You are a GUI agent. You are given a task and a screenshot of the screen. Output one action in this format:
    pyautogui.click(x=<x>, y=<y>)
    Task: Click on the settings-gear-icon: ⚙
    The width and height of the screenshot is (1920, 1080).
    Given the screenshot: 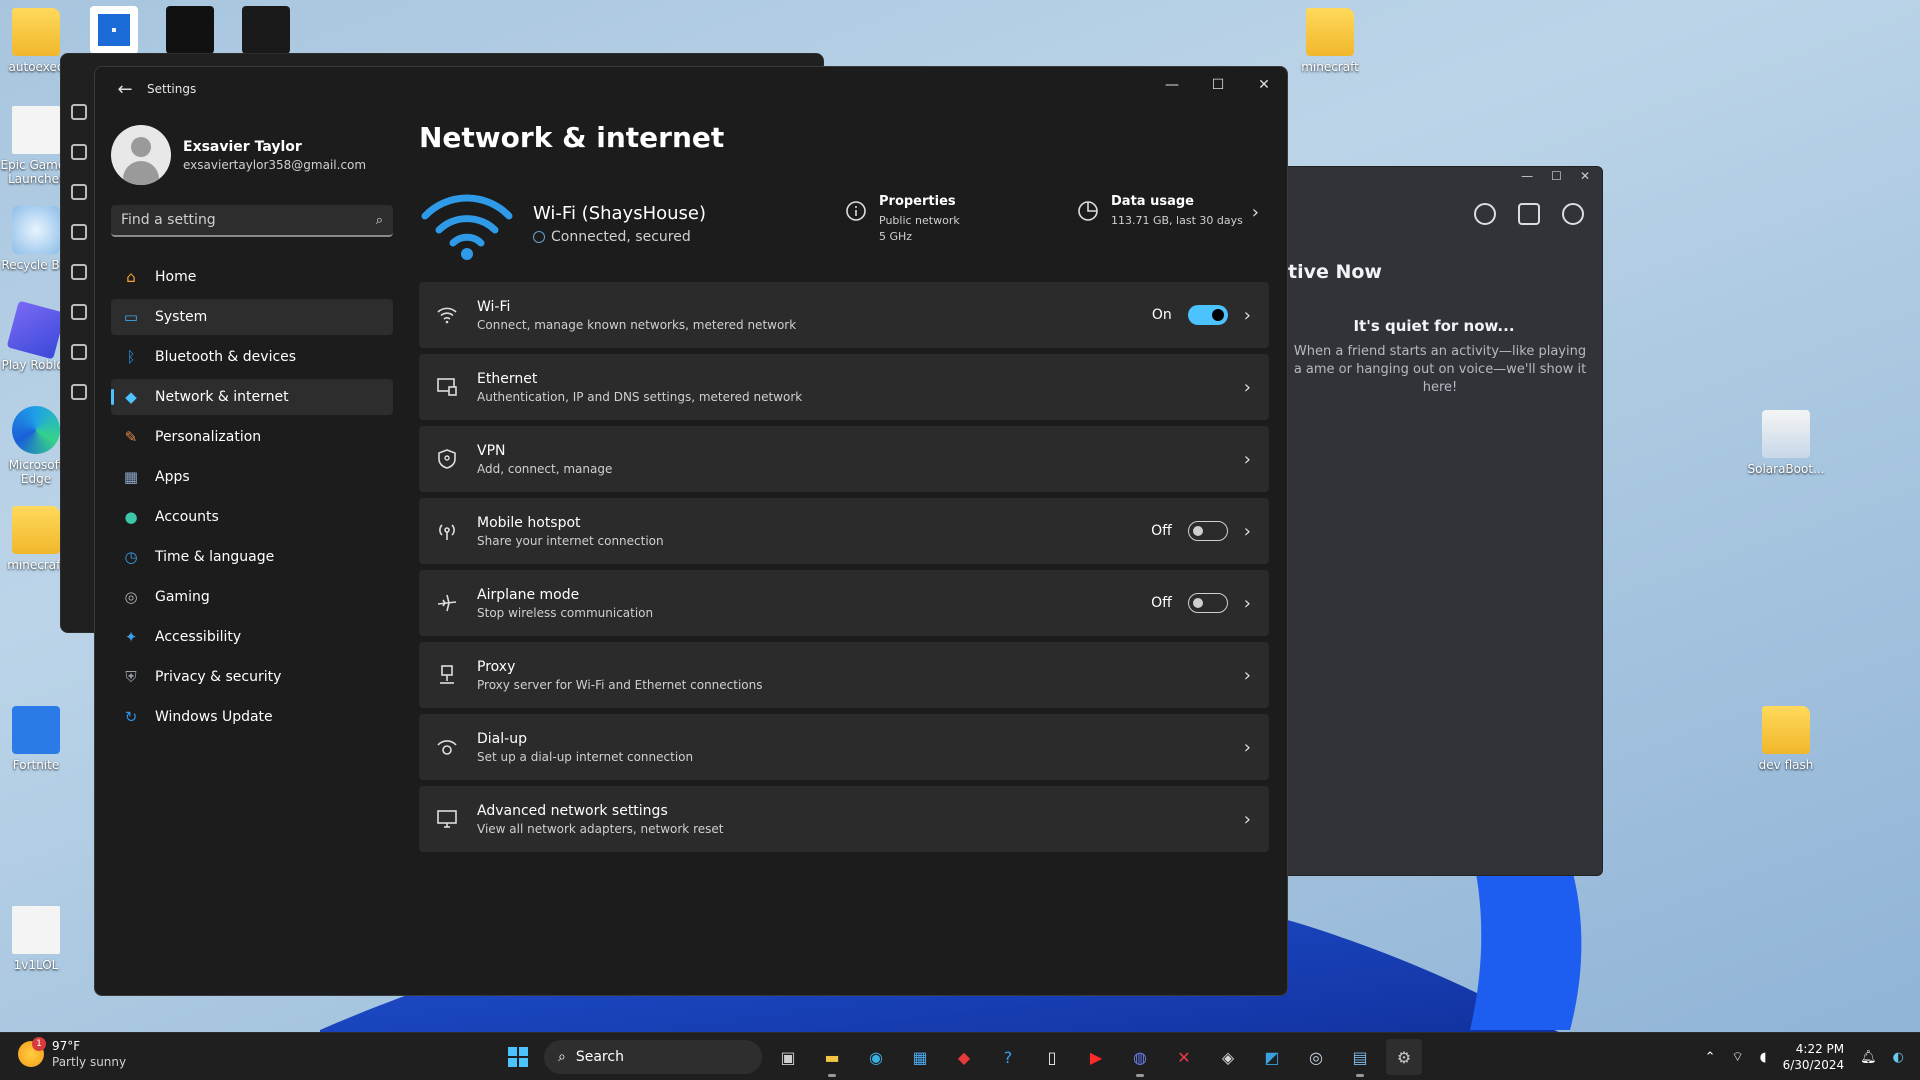 What is the action you would take?
    pyautogui.click(x=1404, y=1057)
    